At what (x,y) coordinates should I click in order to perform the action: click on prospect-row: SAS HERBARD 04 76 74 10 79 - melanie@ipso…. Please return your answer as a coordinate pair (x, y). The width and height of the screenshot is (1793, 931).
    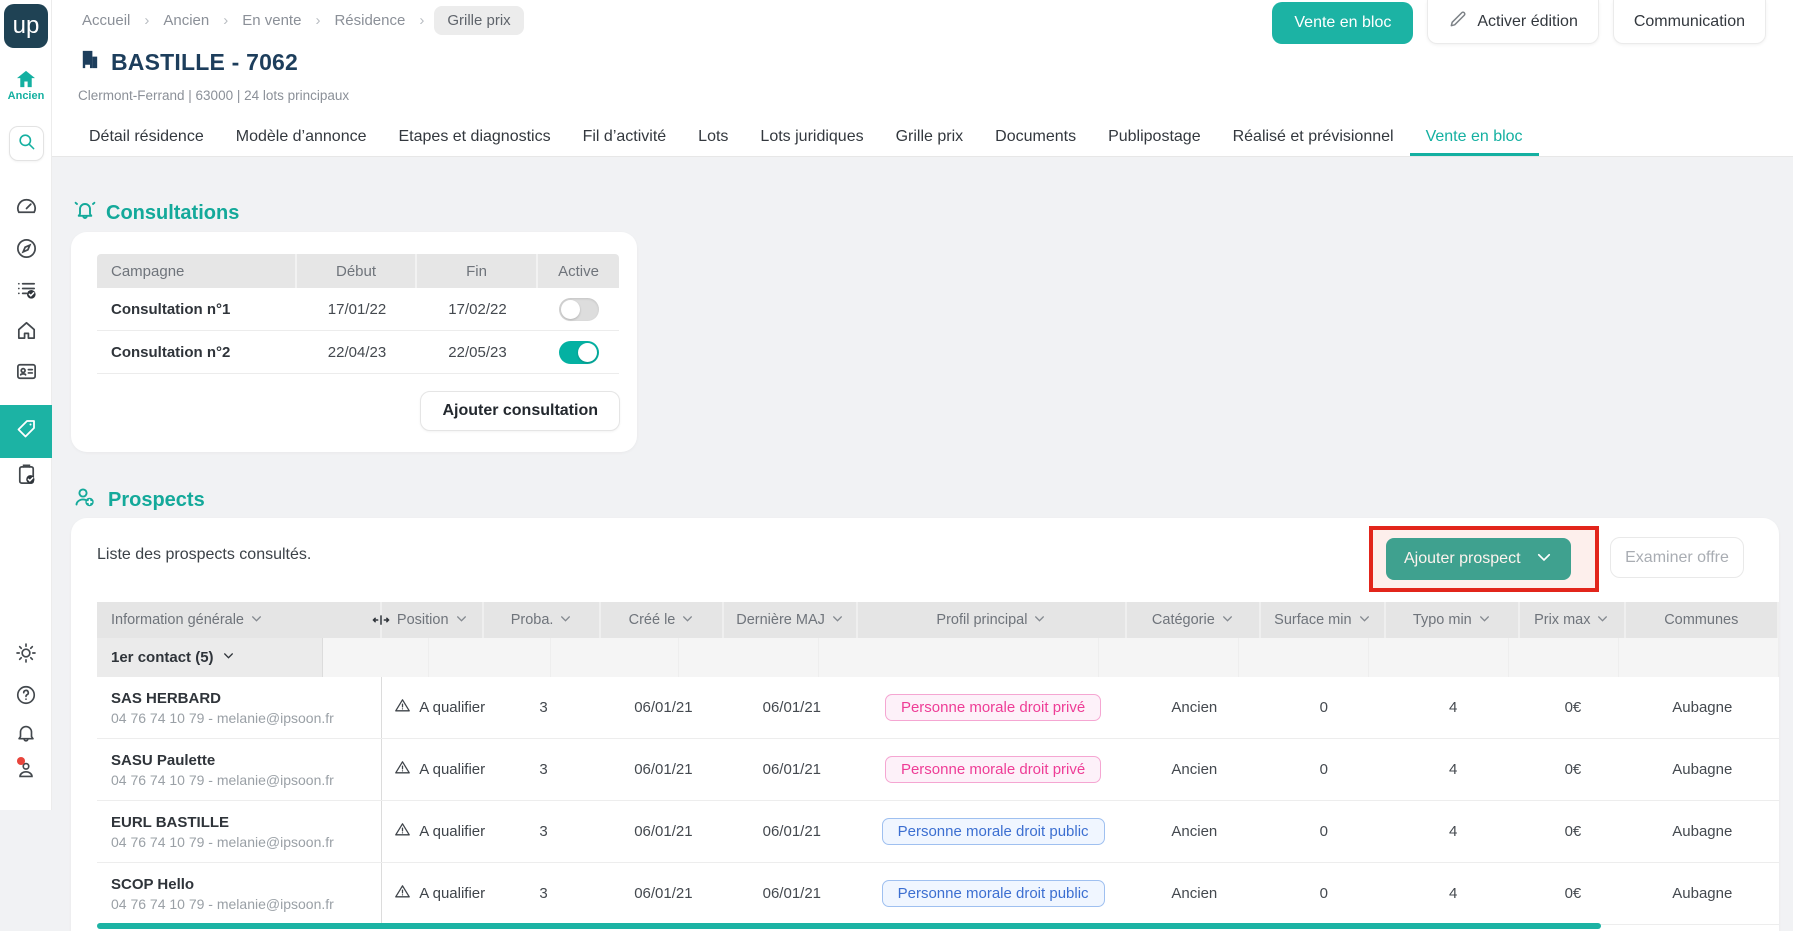
    Looking at the image, I should click on (938, 708).